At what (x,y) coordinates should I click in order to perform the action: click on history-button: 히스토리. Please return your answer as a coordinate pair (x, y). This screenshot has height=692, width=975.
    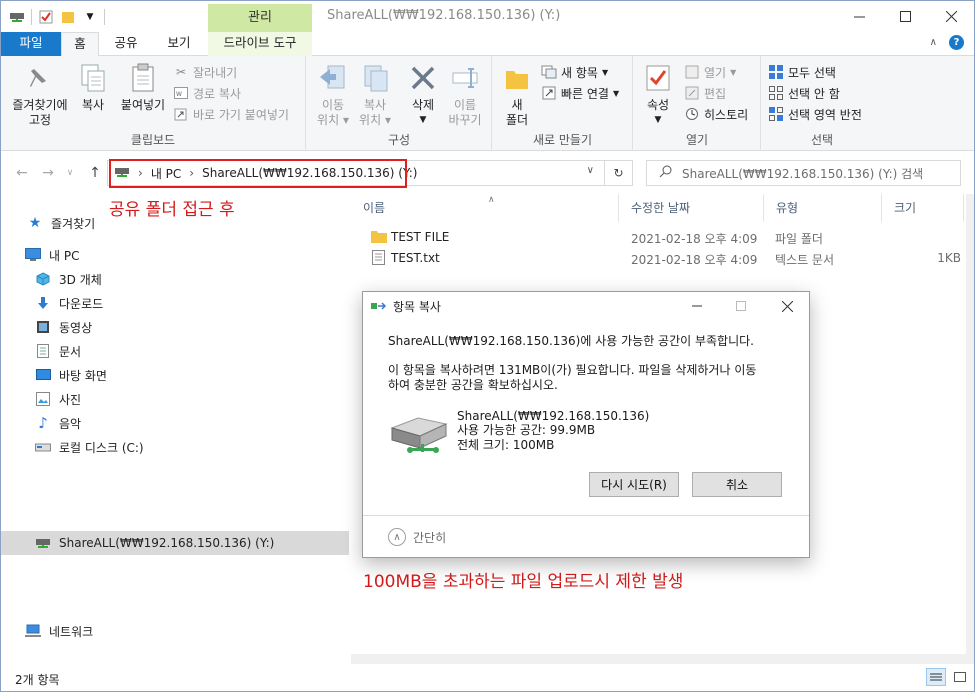
    Looking at the image, I should click on (716, 114).